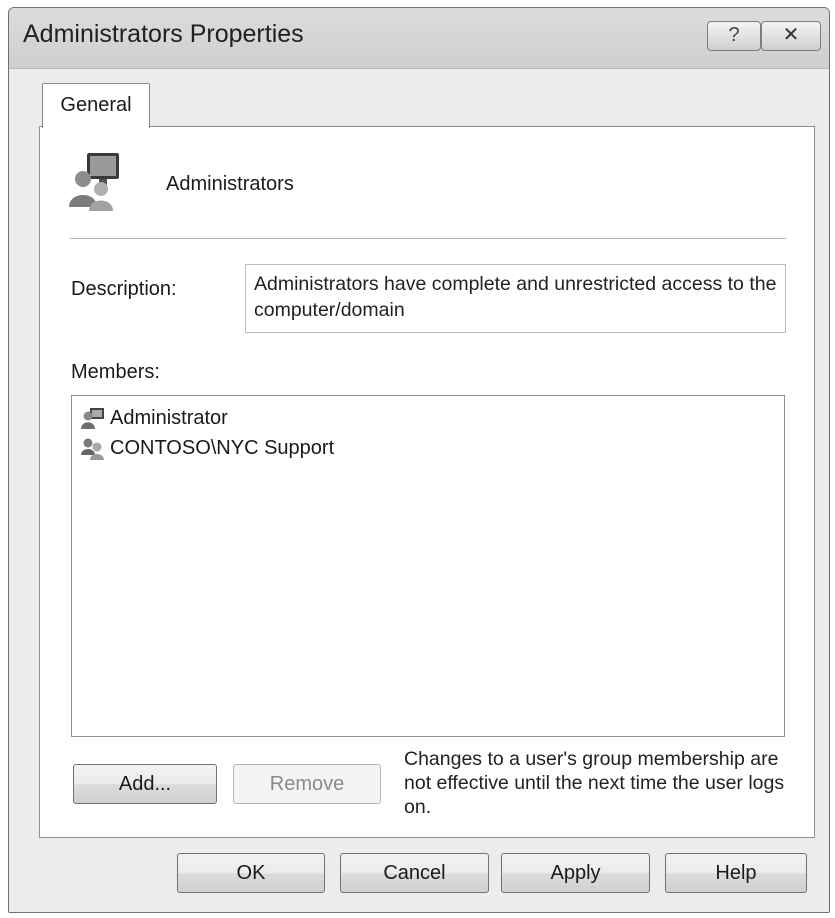  What do you see at coordinates (575, 873) in the screenshot?
I see `apply-button: Apply` at bounding box center [575, 873].